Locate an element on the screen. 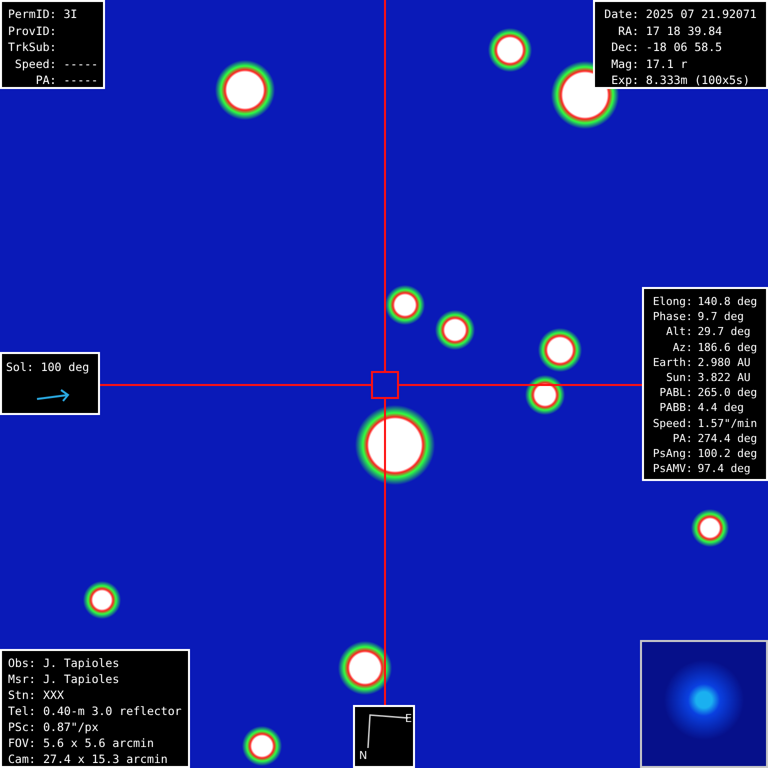 The width and height of the screenshot is (768, 768). field-value: 1.57"/min is located at coordinates (728, 423).